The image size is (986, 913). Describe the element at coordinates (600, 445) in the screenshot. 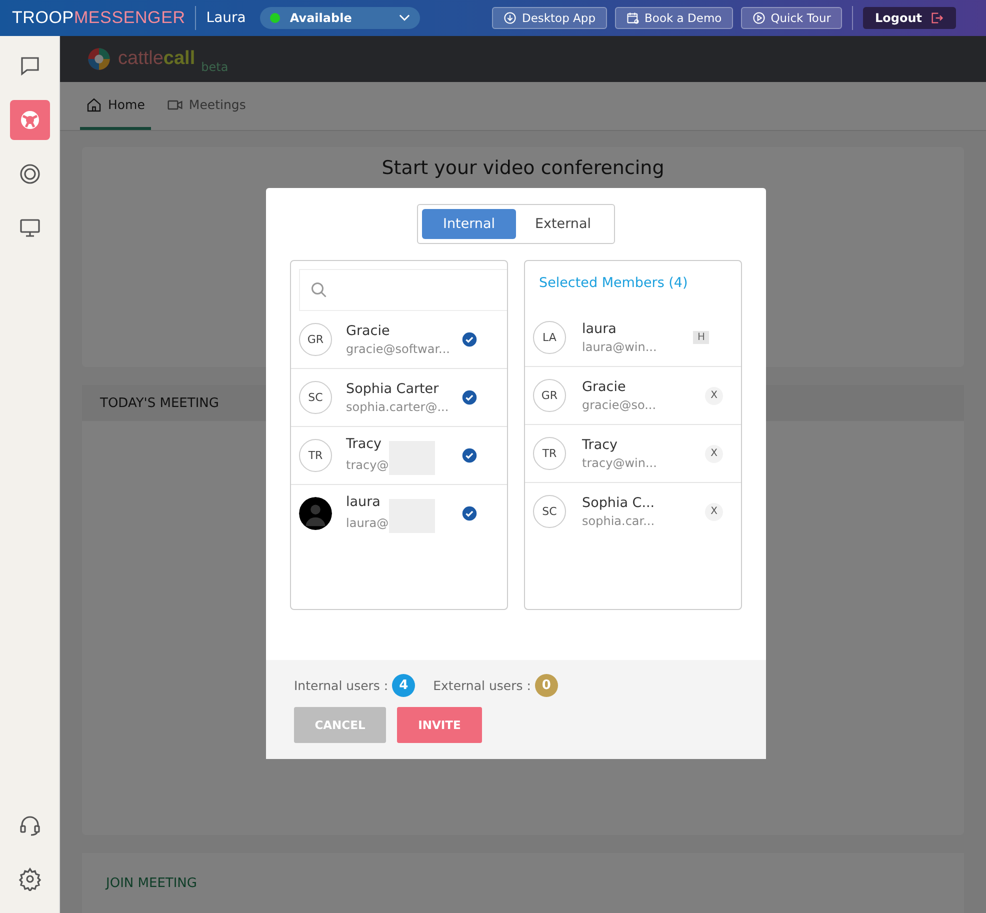

I see `member-name: Tracy` at that location.